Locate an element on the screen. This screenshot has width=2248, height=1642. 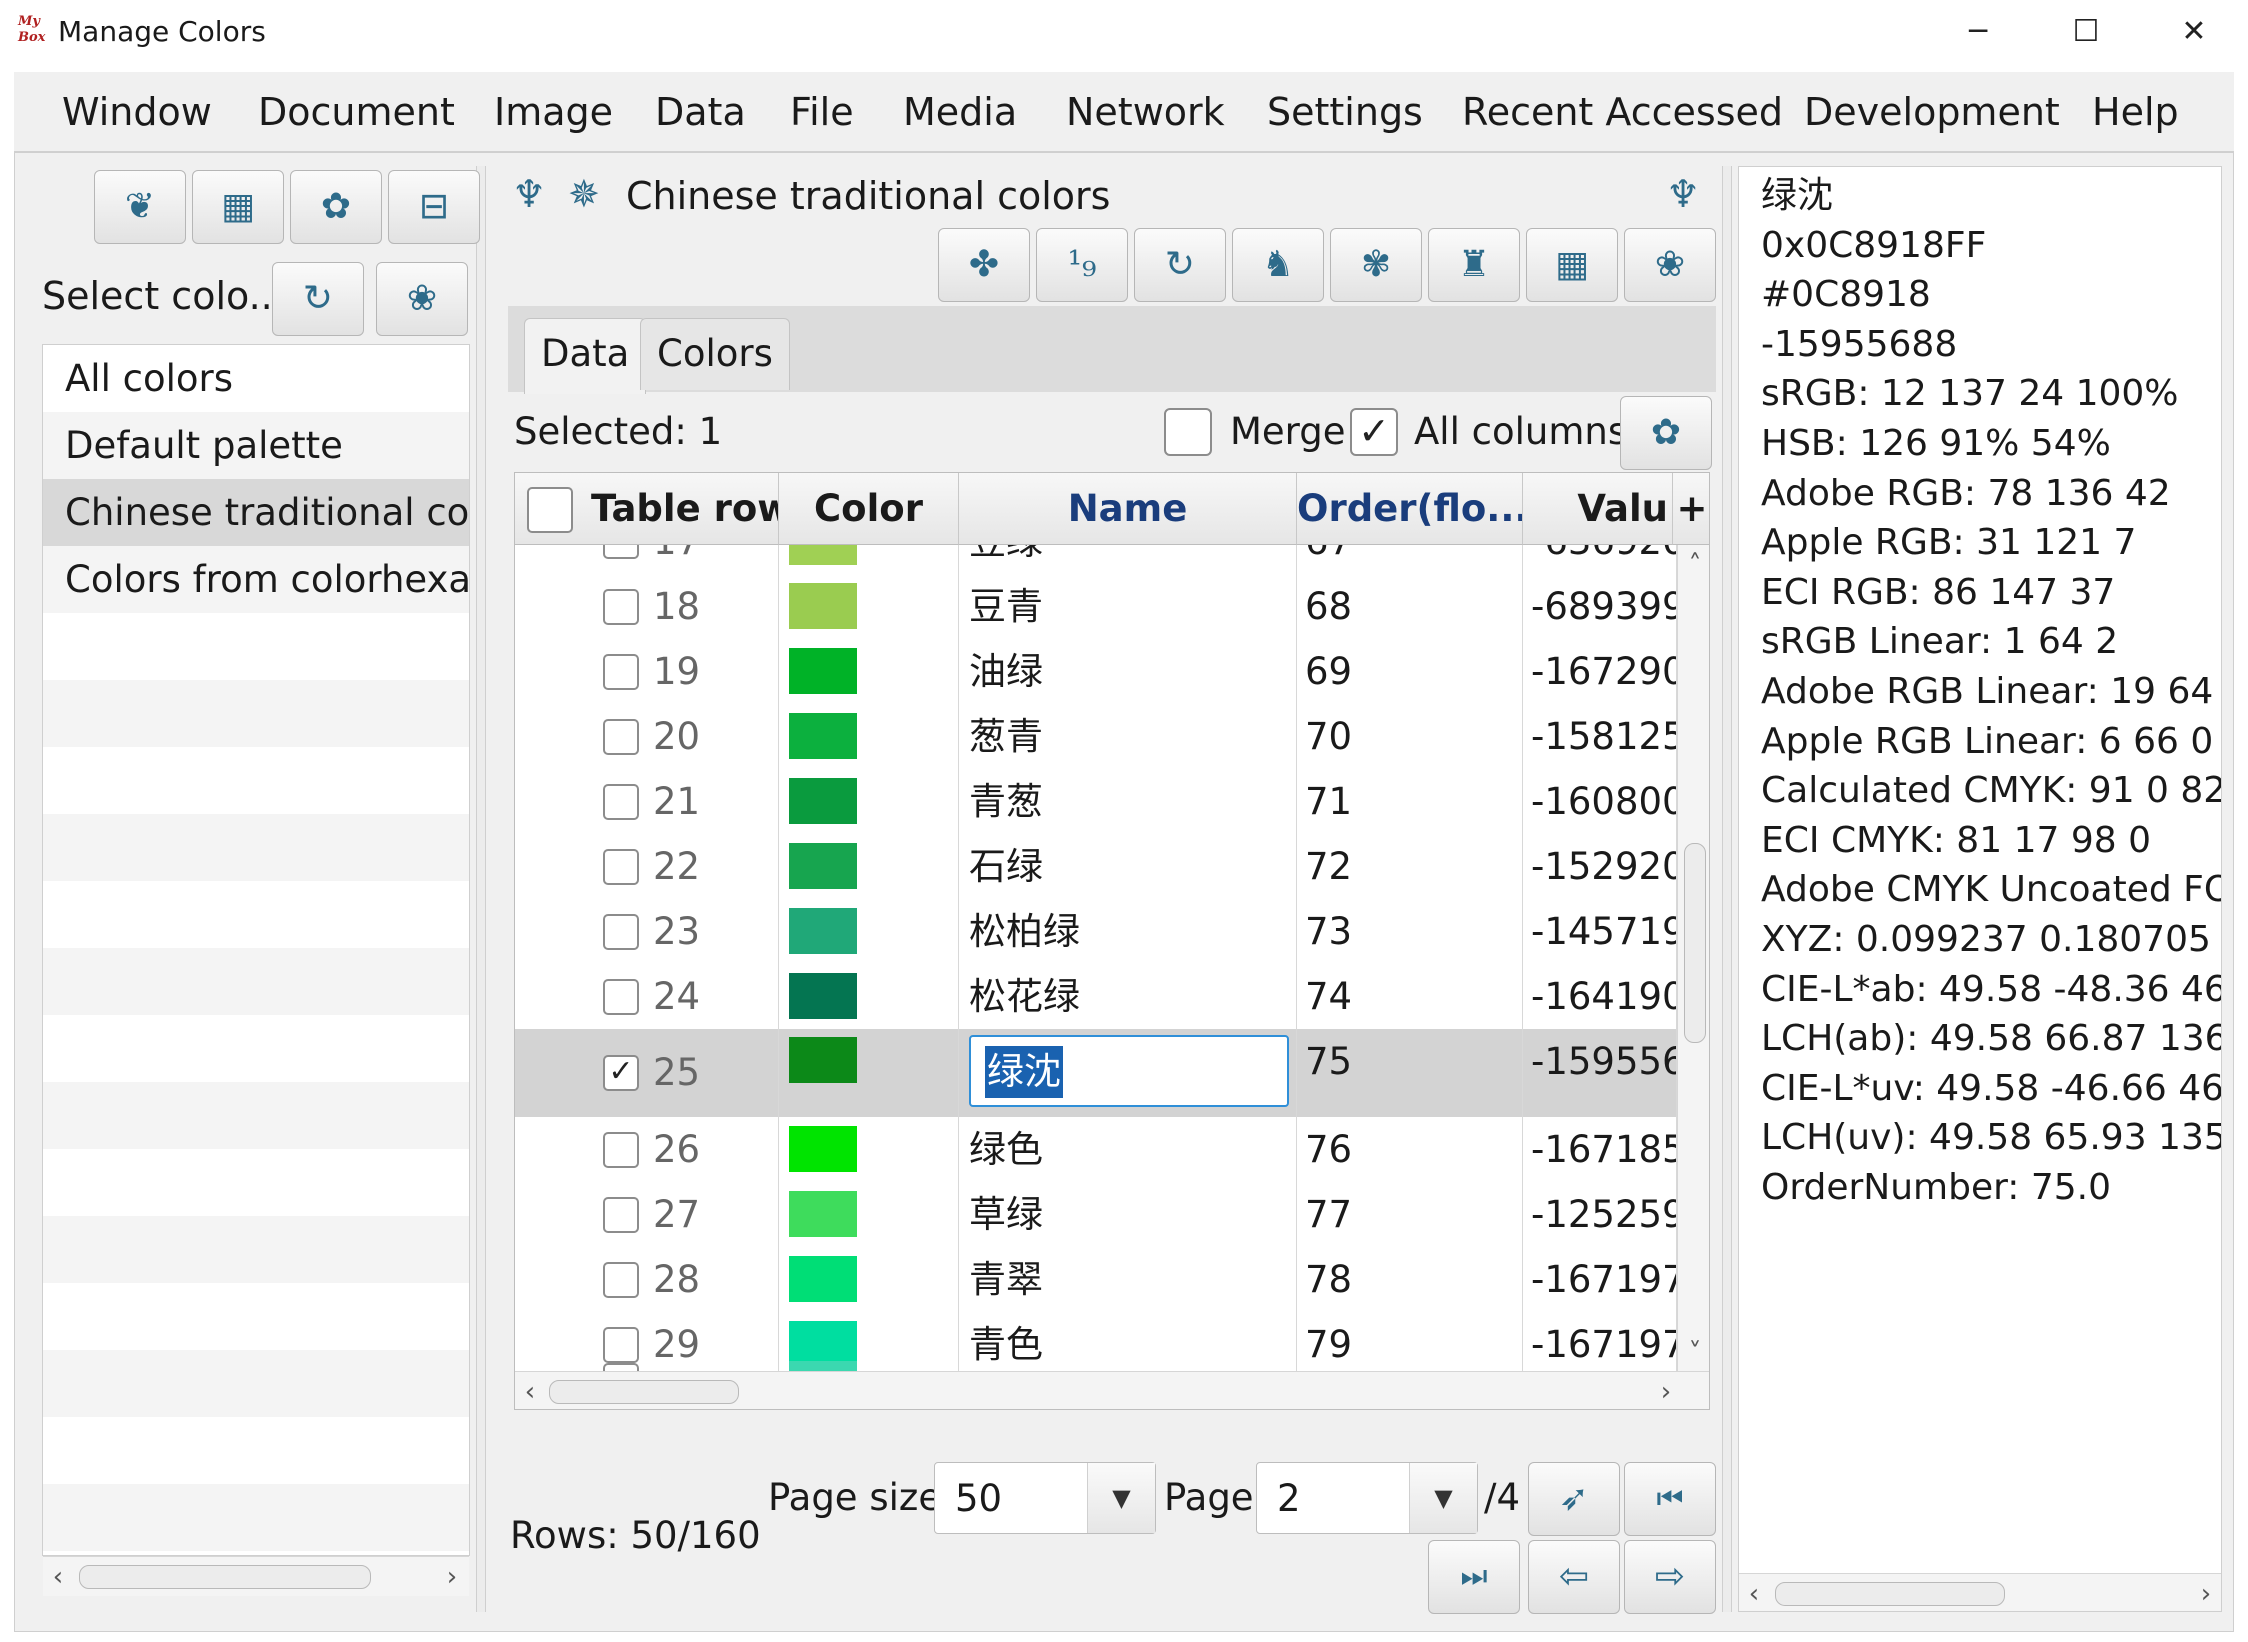
splitter-left is located at coordinates (481, 889).